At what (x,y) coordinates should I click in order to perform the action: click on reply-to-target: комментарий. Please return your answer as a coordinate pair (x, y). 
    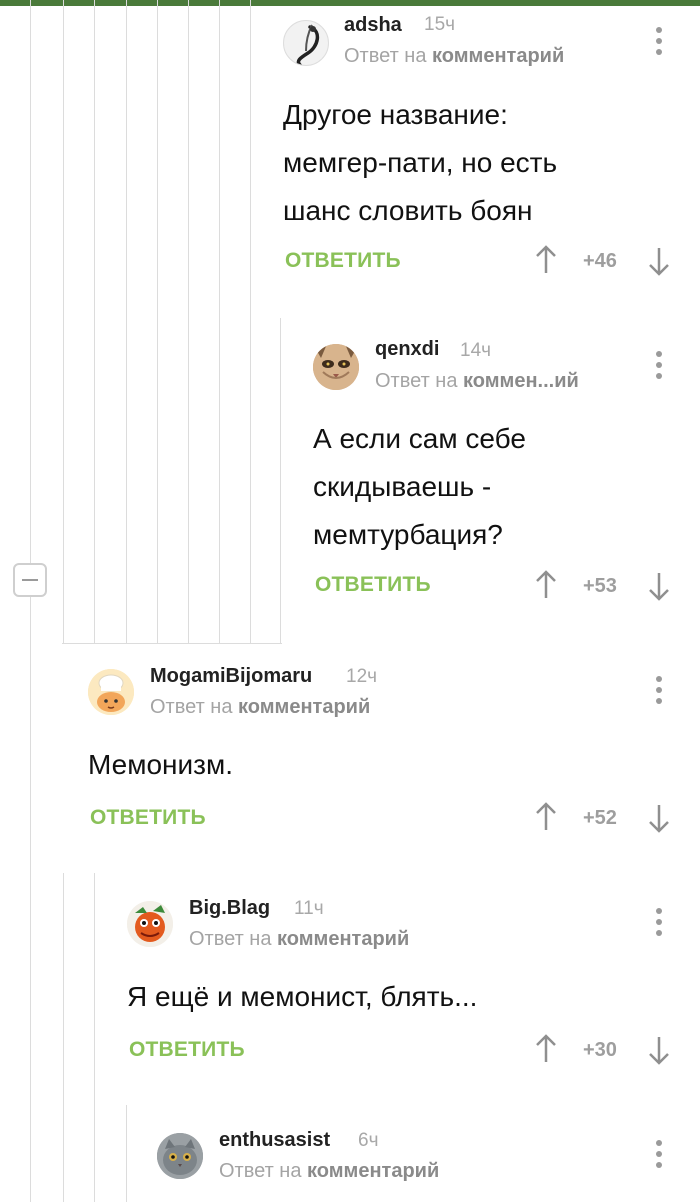
    Looking at the image, I should click on (373, 1171).